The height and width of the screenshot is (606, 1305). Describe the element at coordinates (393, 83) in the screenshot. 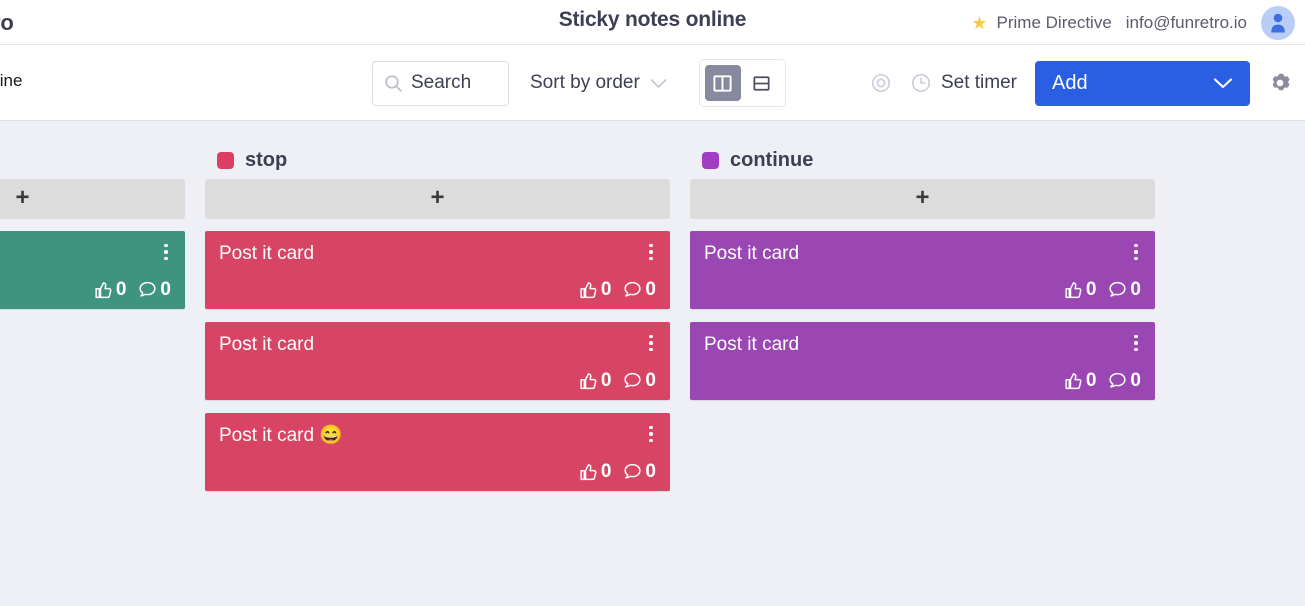

I see `search-icon` at that location.